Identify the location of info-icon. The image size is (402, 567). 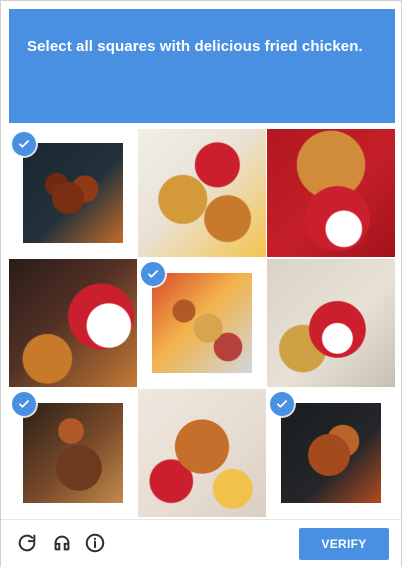
(95, 543).